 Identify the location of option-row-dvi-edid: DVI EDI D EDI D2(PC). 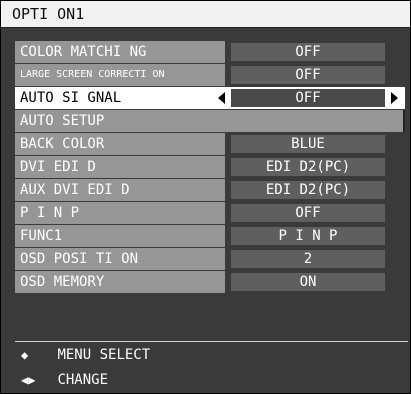
(210, 167).